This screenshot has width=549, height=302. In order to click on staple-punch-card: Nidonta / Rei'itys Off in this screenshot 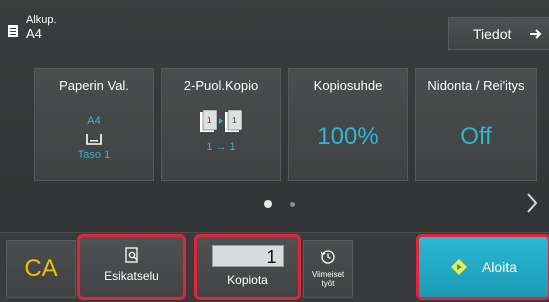, I will do `click(476, 124)`.